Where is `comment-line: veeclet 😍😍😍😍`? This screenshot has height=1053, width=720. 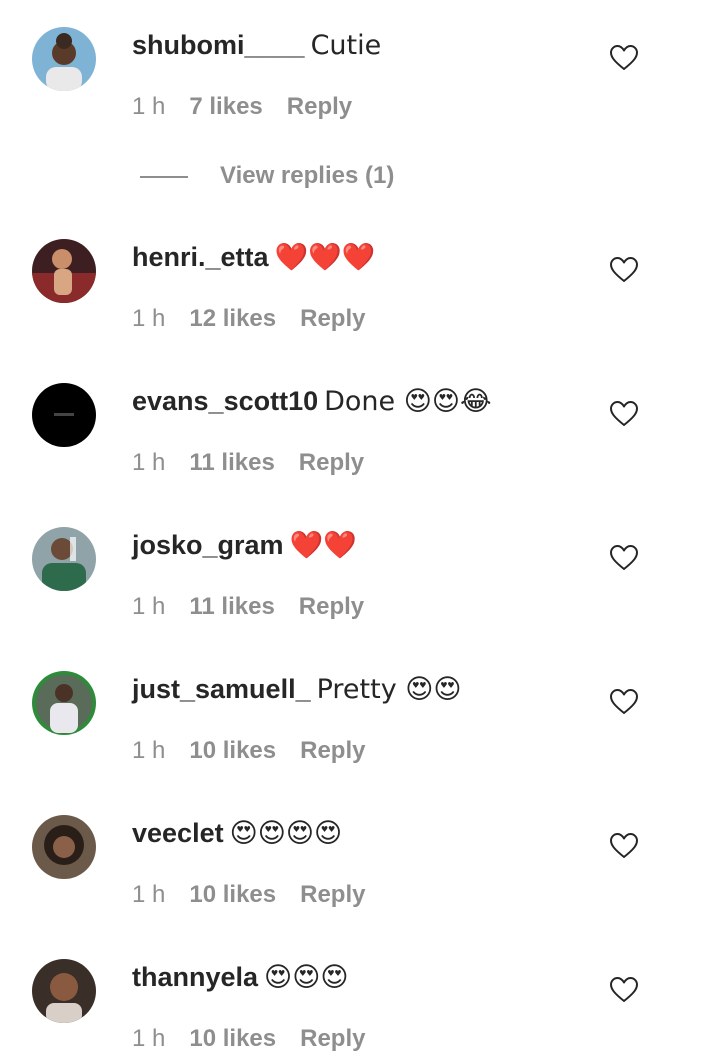
comment-line: veeclet 😍😍😍😍 is located at coordinates (237, 833).